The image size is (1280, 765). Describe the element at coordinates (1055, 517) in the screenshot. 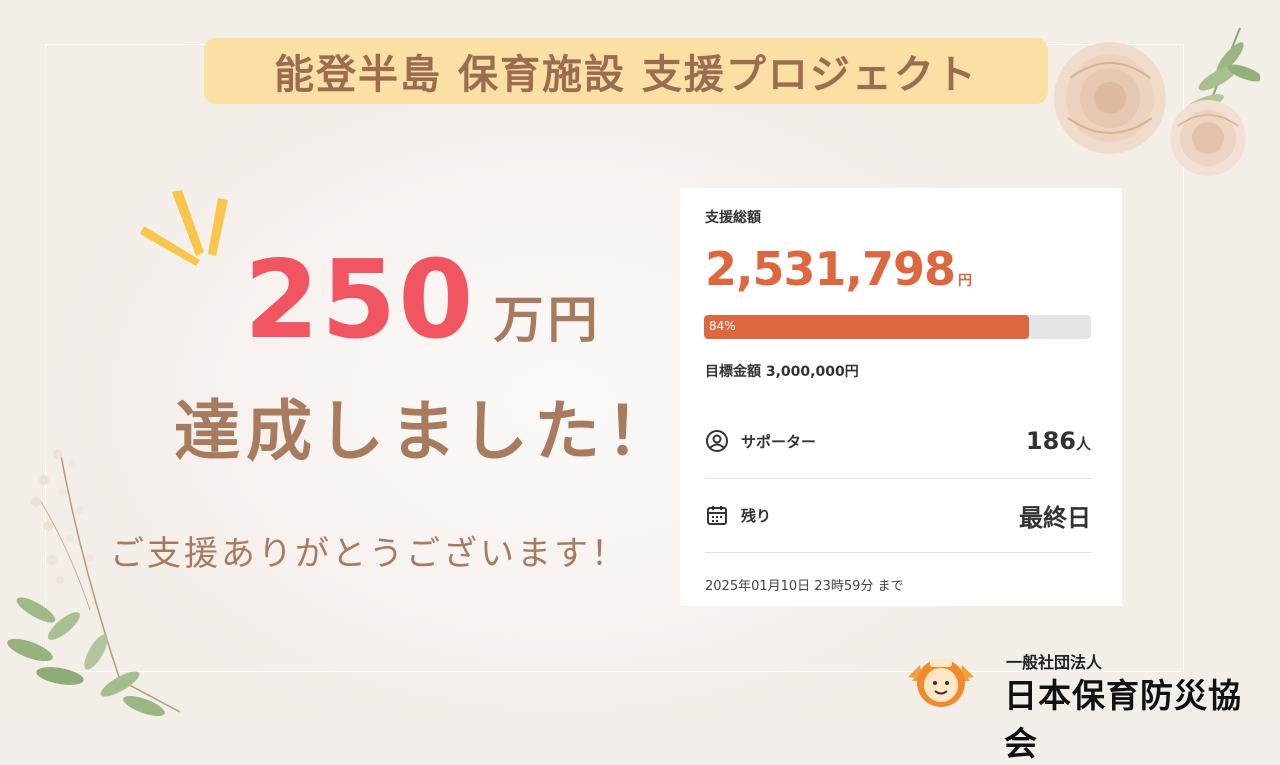

I see `remaining-value: 最終日` at that location.